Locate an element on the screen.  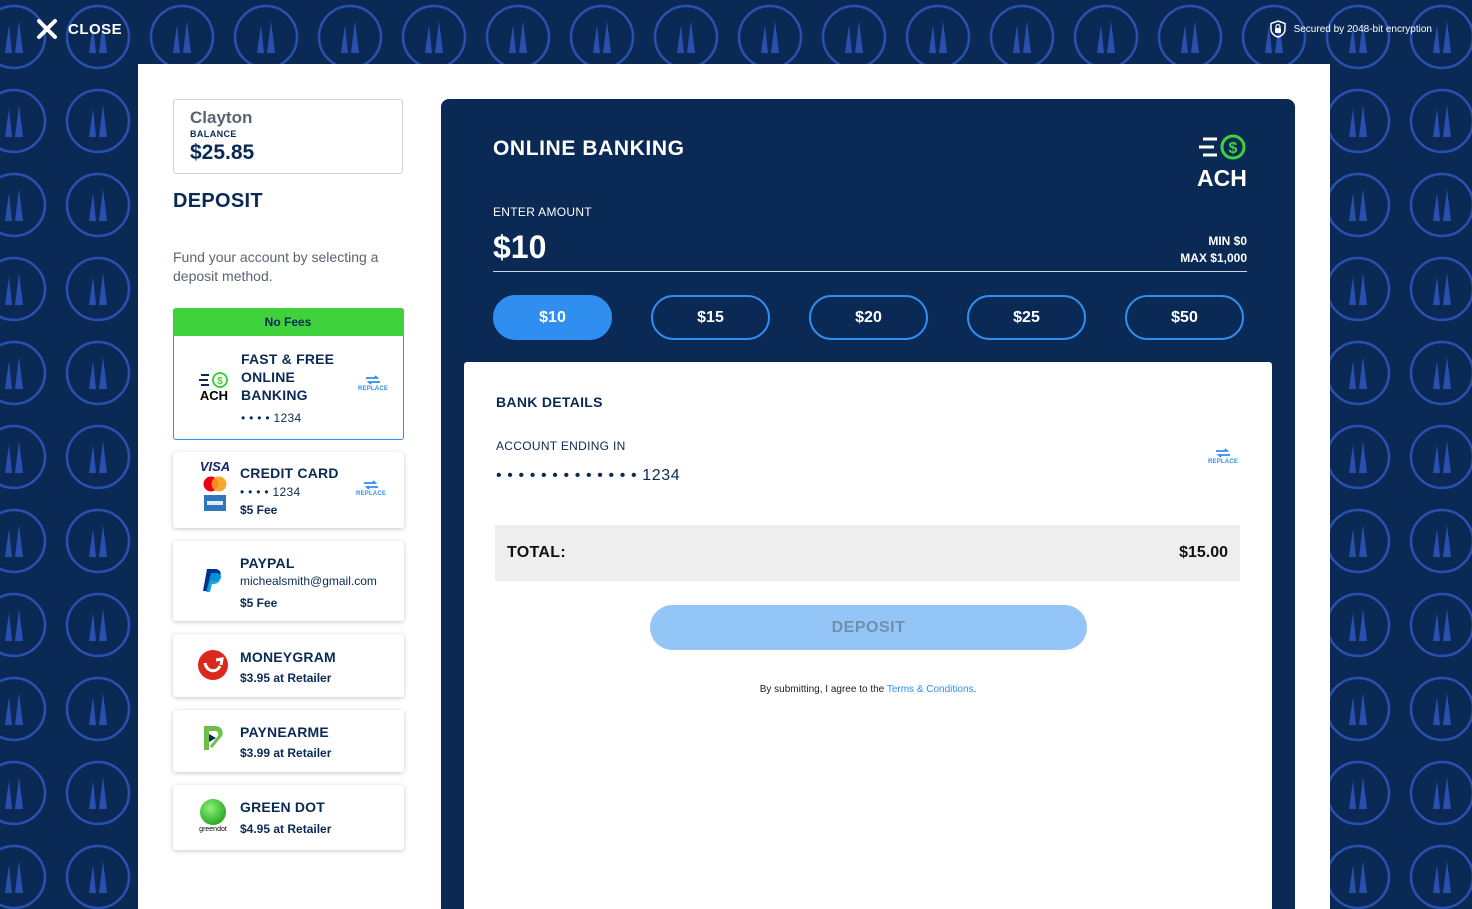
close-icon is located at coordinates (47, 29).